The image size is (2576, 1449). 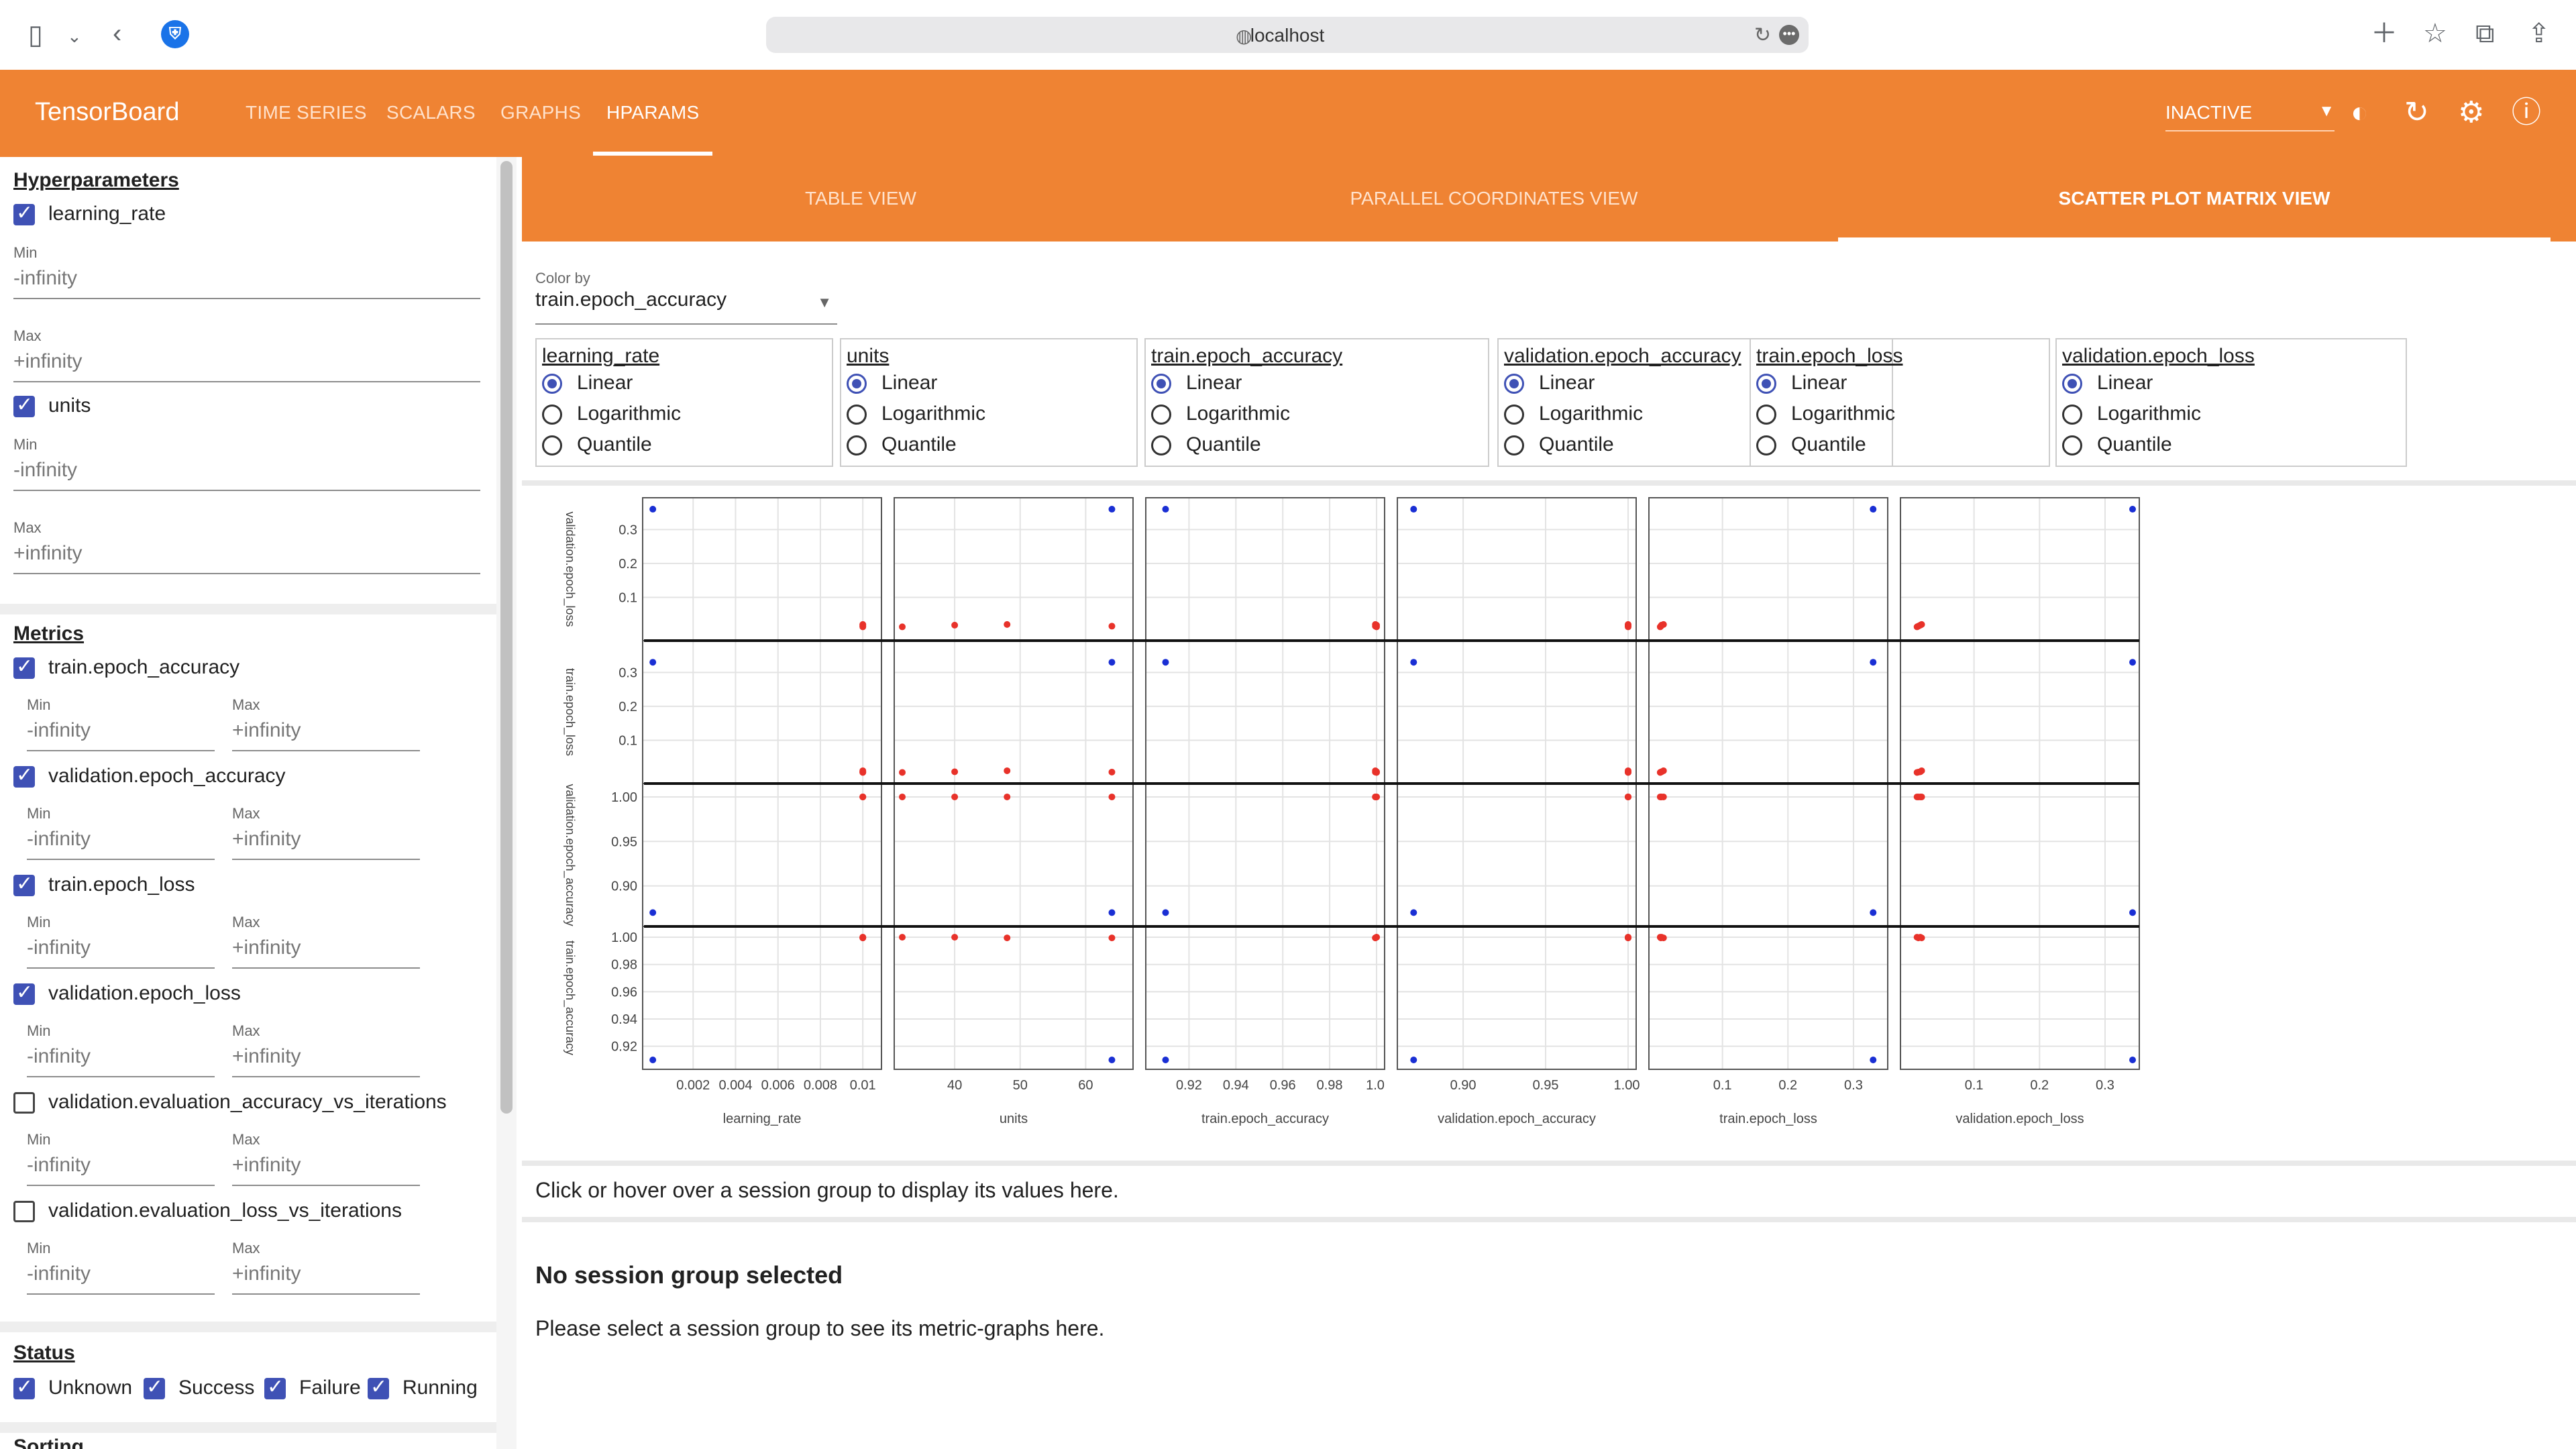 I want to click on theme-toggle-icon: ◐, so click(x=2360, y=113).